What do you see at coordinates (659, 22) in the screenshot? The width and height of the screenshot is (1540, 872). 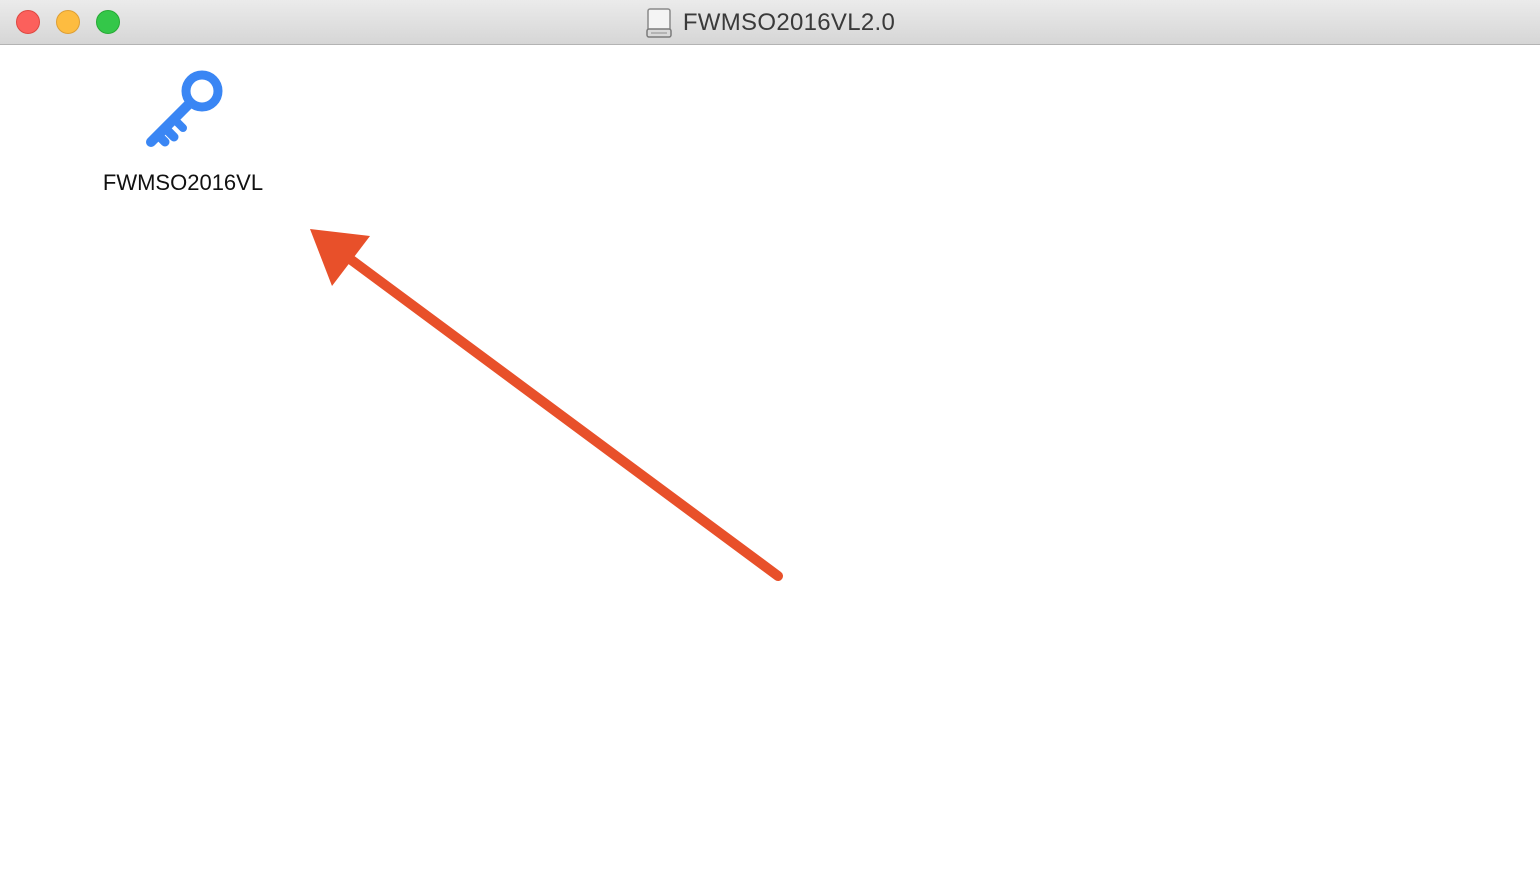 I see `disk-drive-icon` at bounding box center [659, 22].